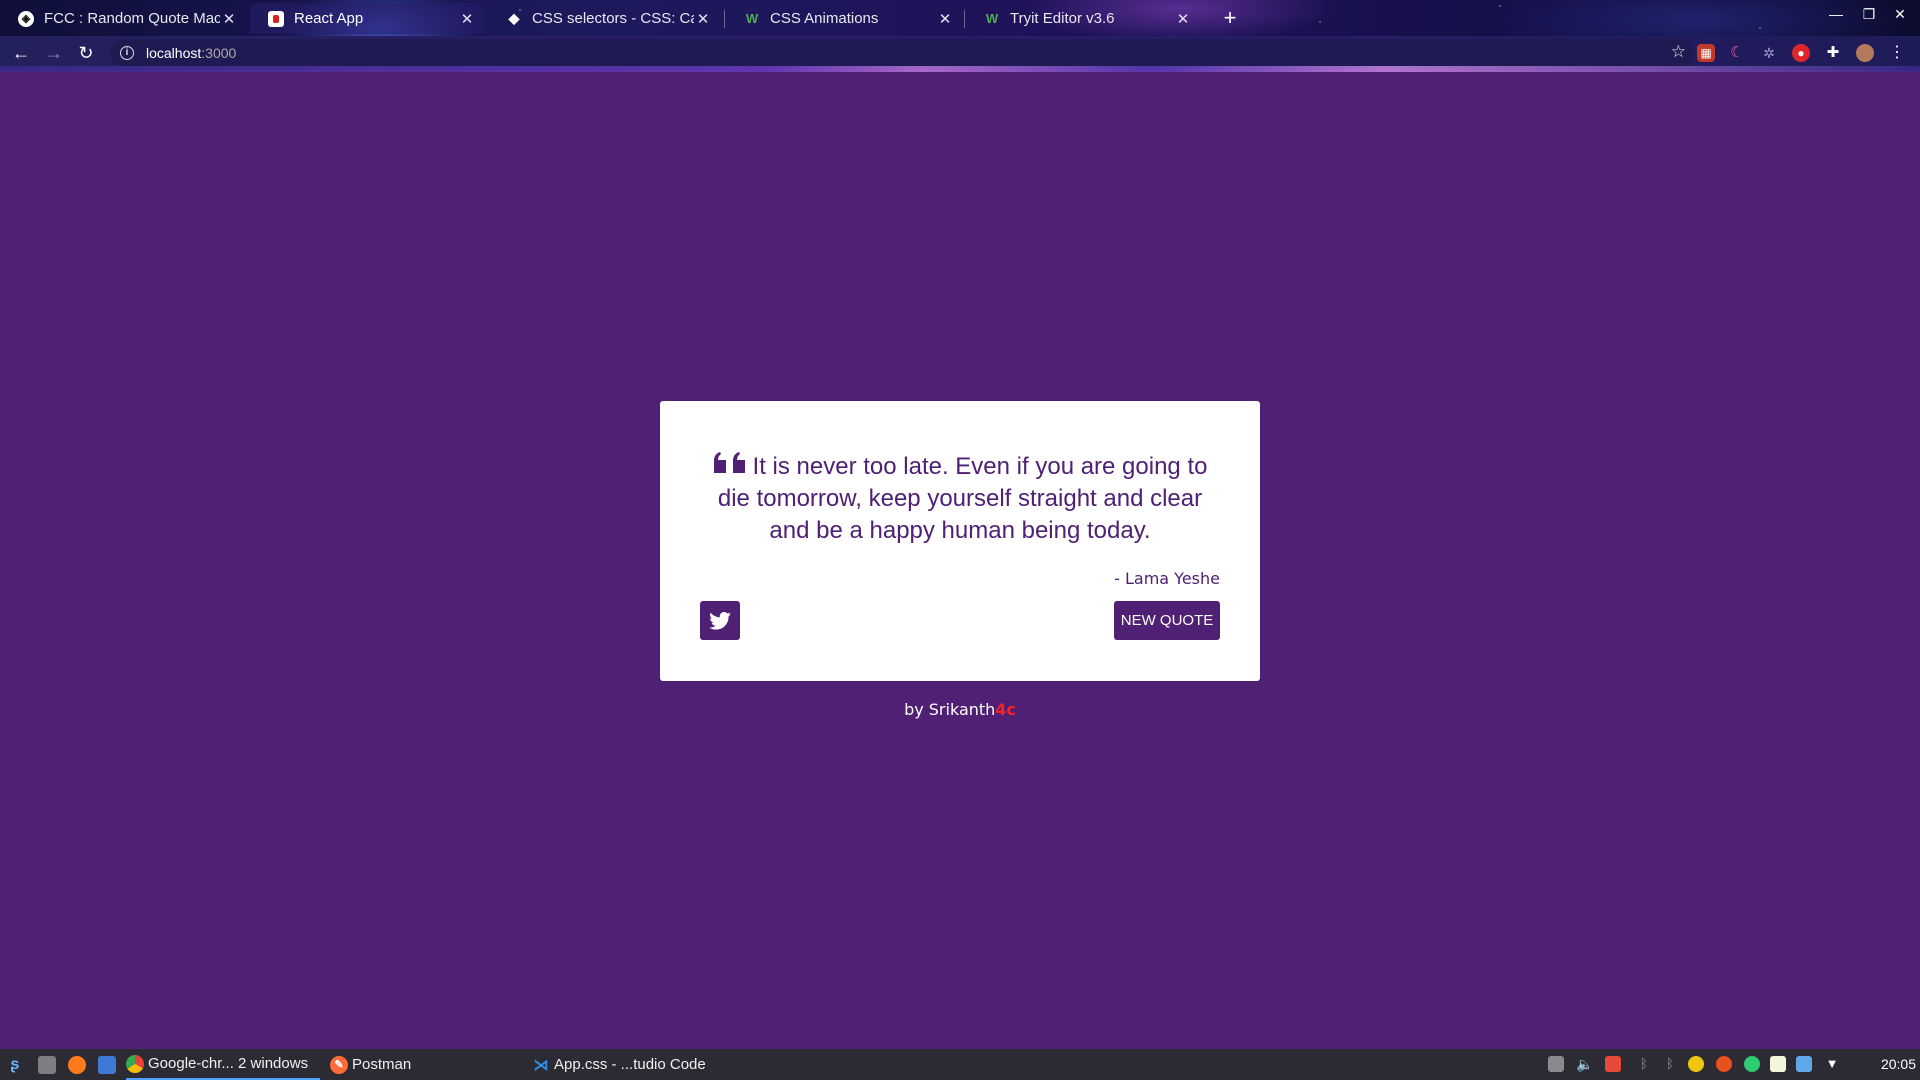 The height and width of the screenshot is (1080, 1920). I want to click on tweet-quote-button, so click(720, 620).